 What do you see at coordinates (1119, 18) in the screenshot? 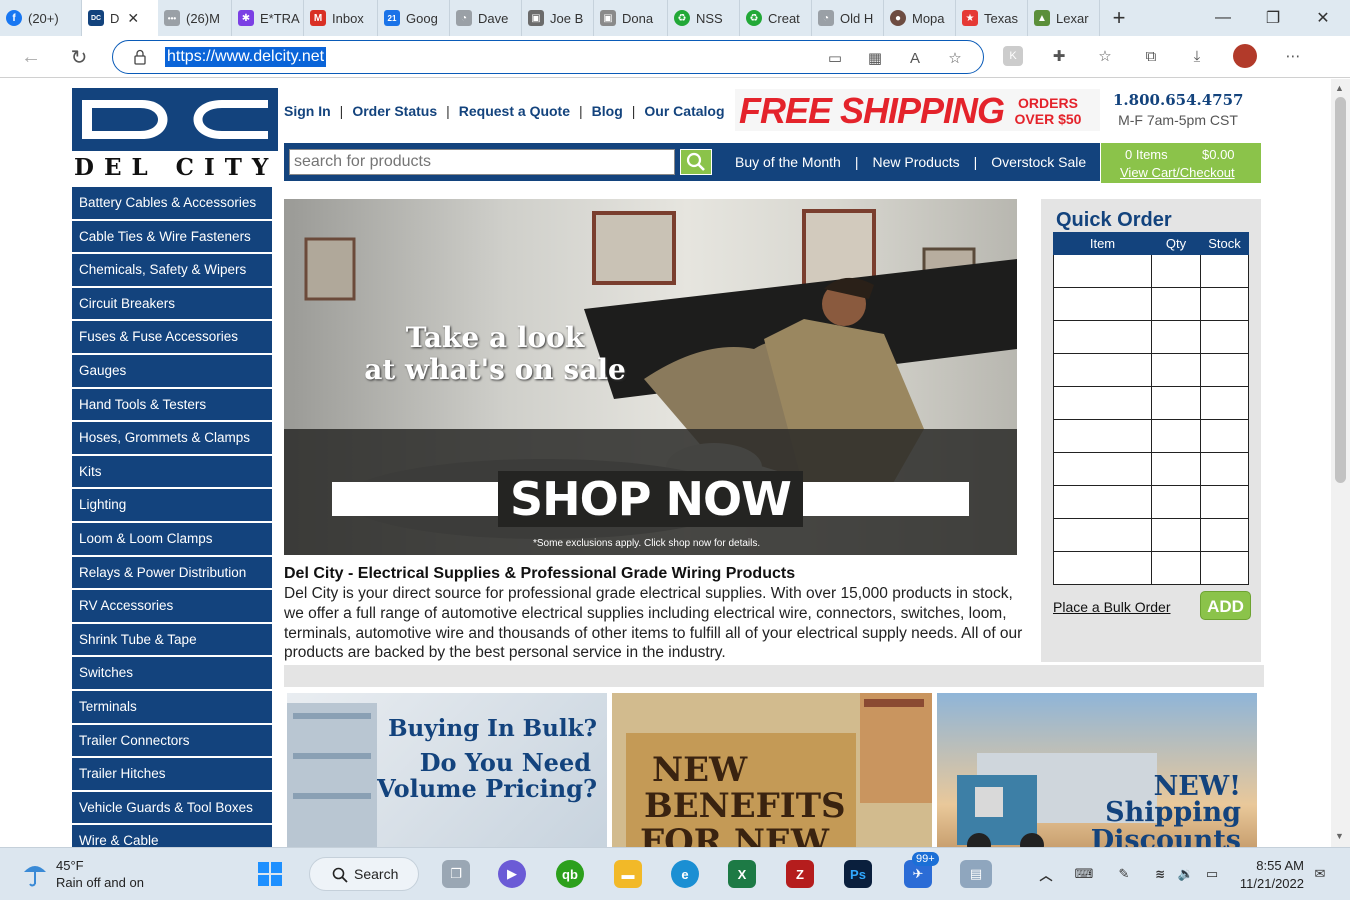
I see `new-tab-button: +` at bounding box center [1119, 18].